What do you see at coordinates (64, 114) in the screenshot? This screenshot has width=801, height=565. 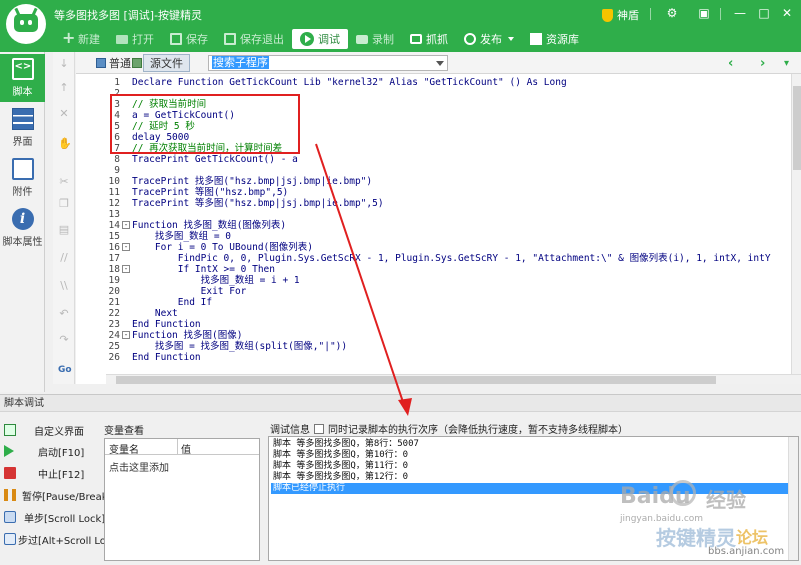 I see `delete-icon: ✕` at bounding box center [64, 114].